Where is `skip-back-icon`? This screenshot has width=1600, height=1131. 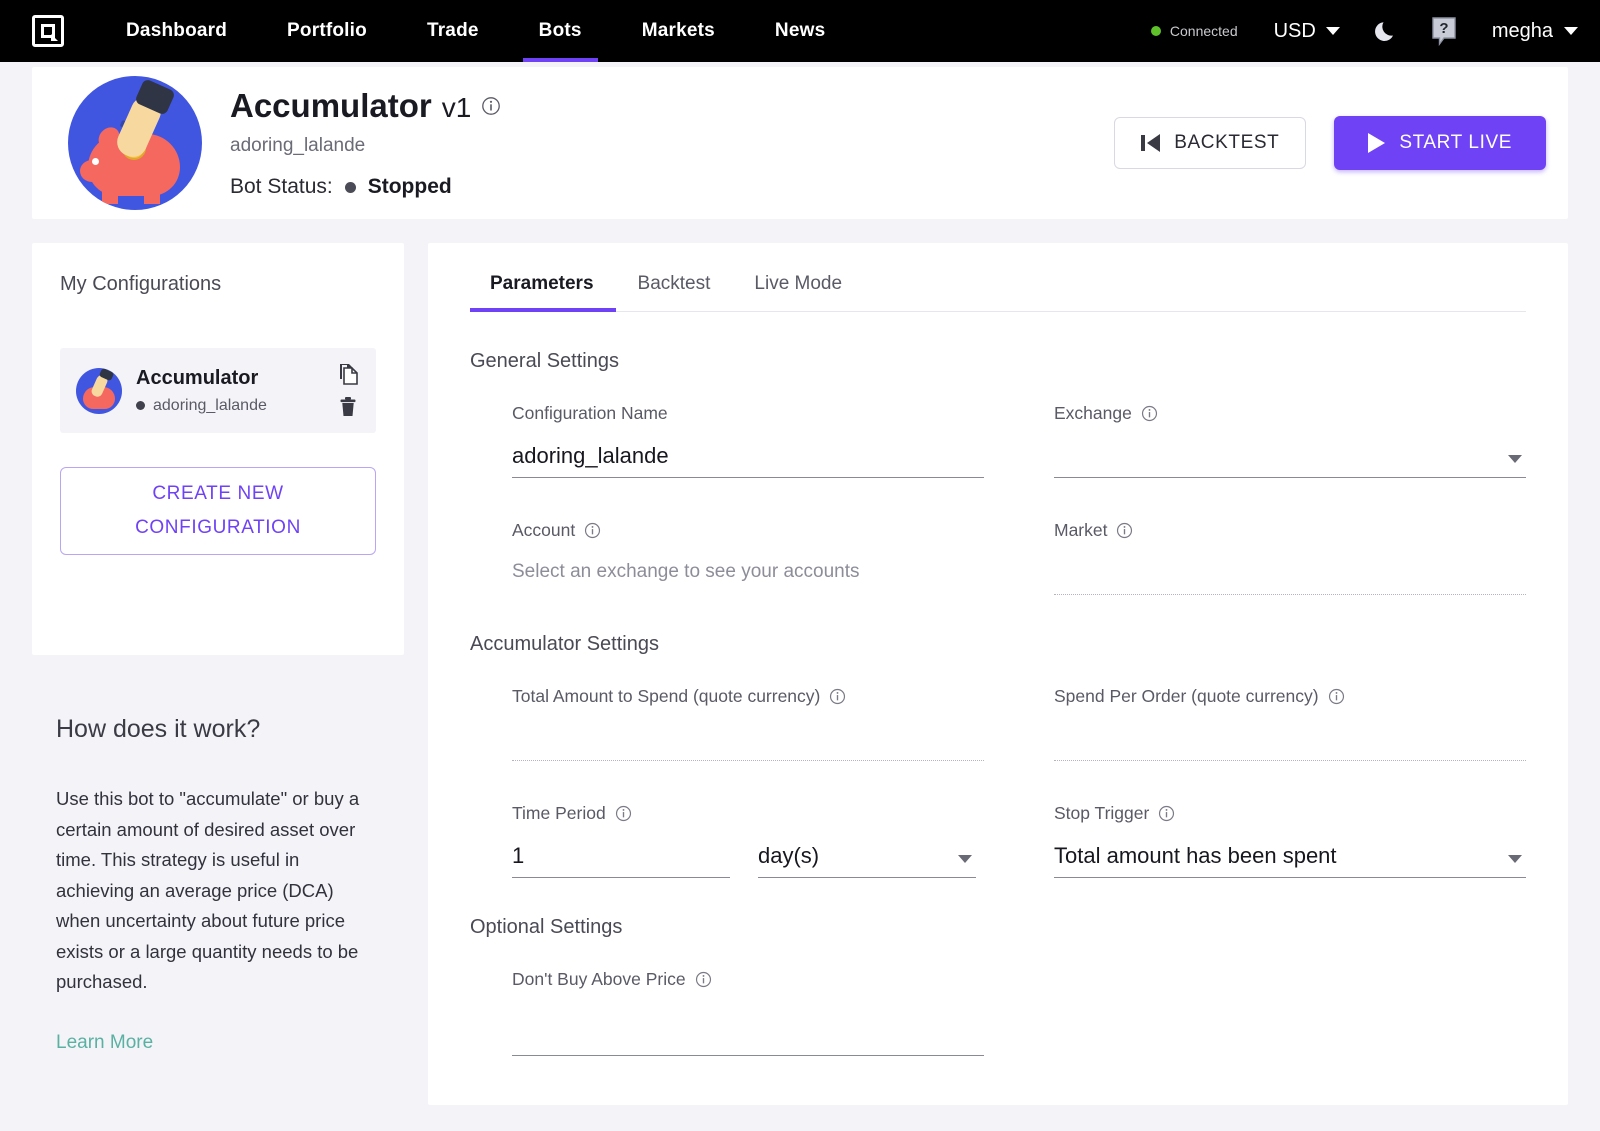 skip-back-icon is located at coordinates (1151, 143).